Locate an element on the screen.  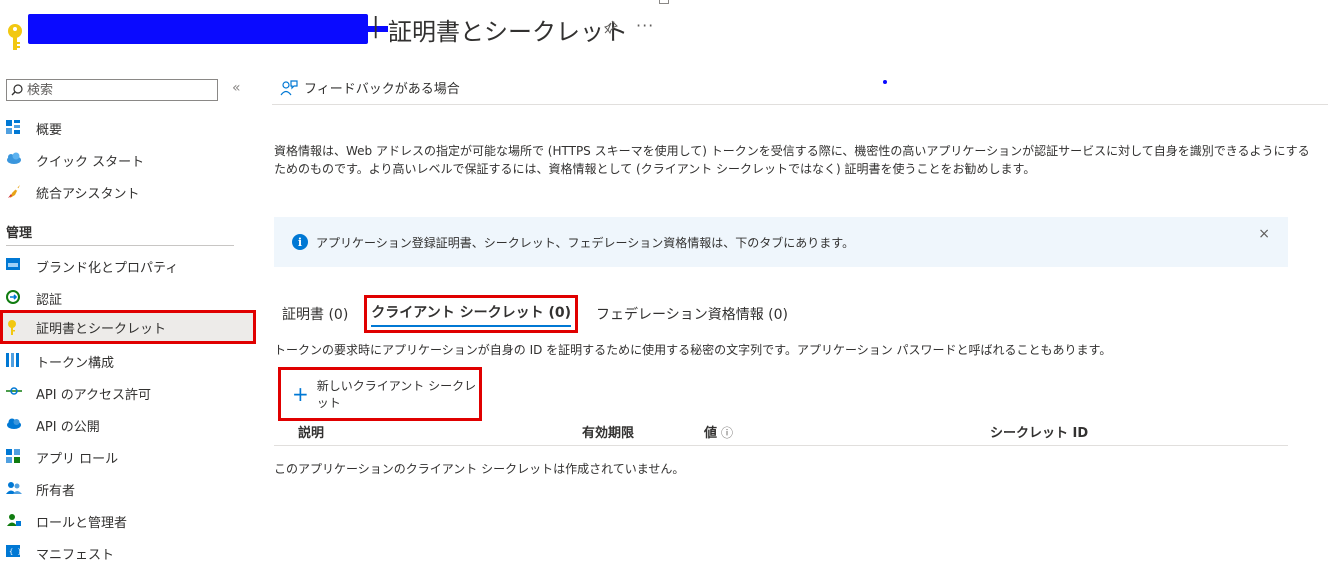
tab-client-secrets: クライアント シークレット (0) is located at coordinates (471, 314).